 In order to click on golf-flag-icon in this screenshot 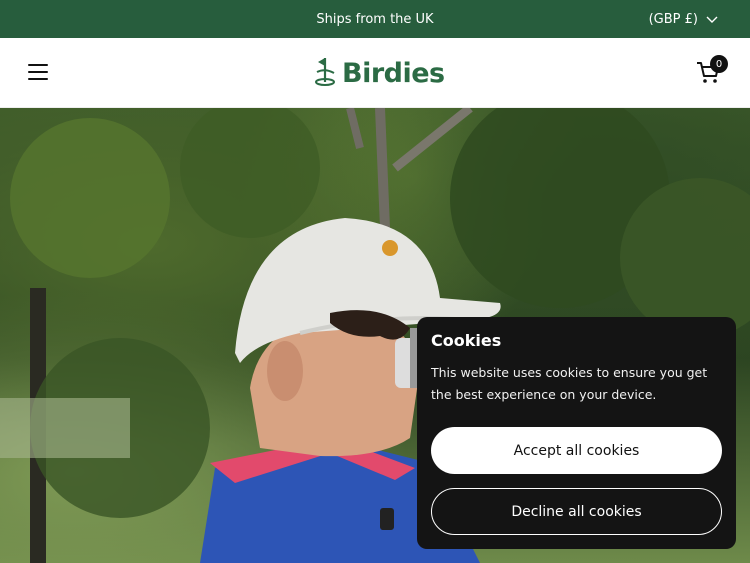, I will do `click(327, 73)`.